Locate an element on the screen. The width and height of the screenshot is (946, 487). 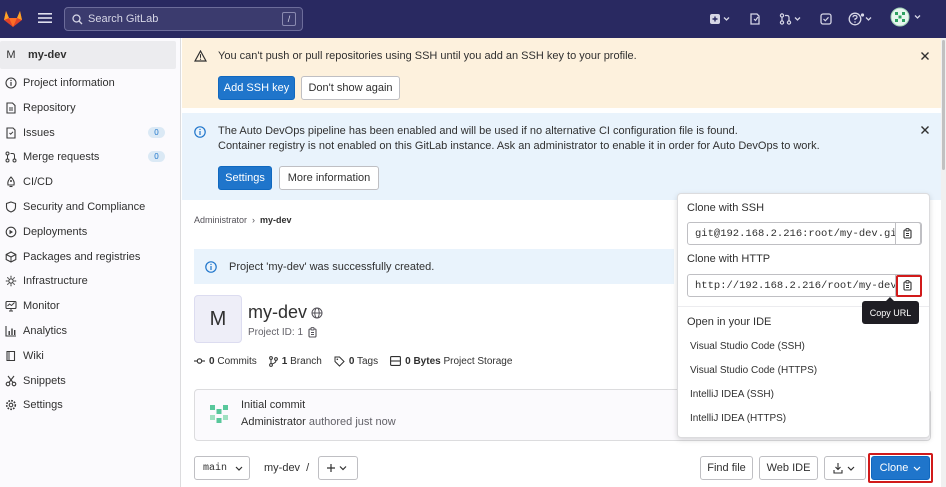
branch-stat: 1 Branch is located at coordinates (295, 361).